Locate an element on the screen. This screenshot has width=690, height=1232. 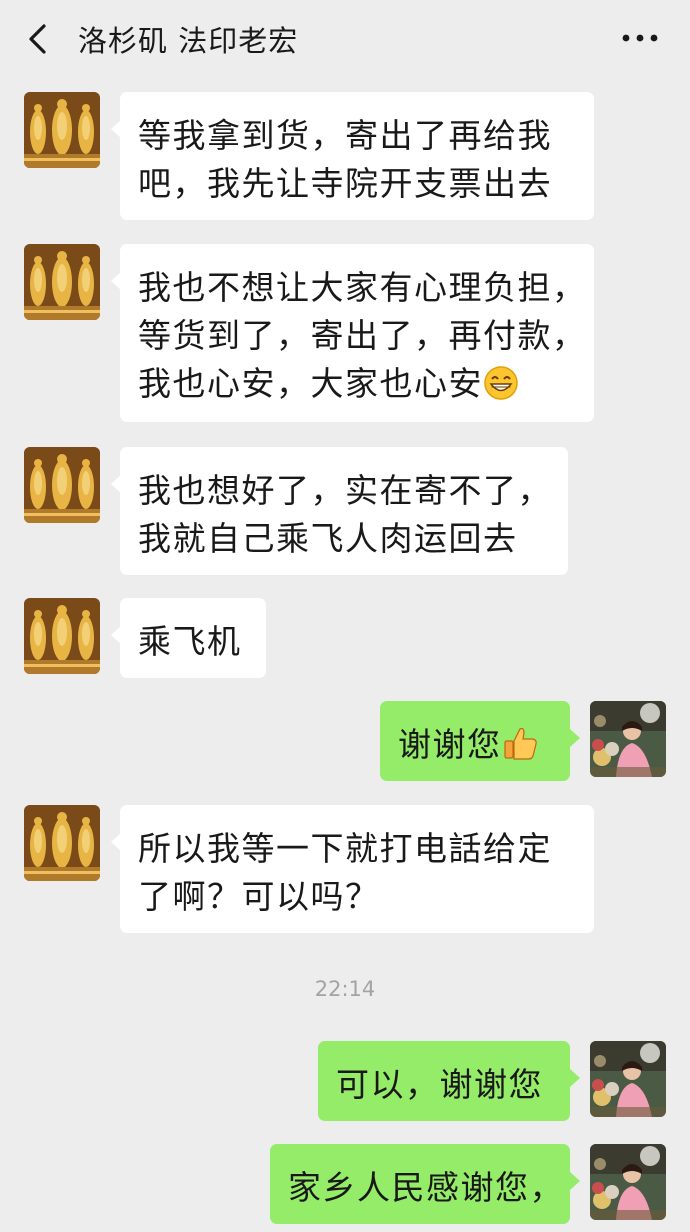
message-line: 我也不想让大家有心理负担， is located at coordinates (362, 287).